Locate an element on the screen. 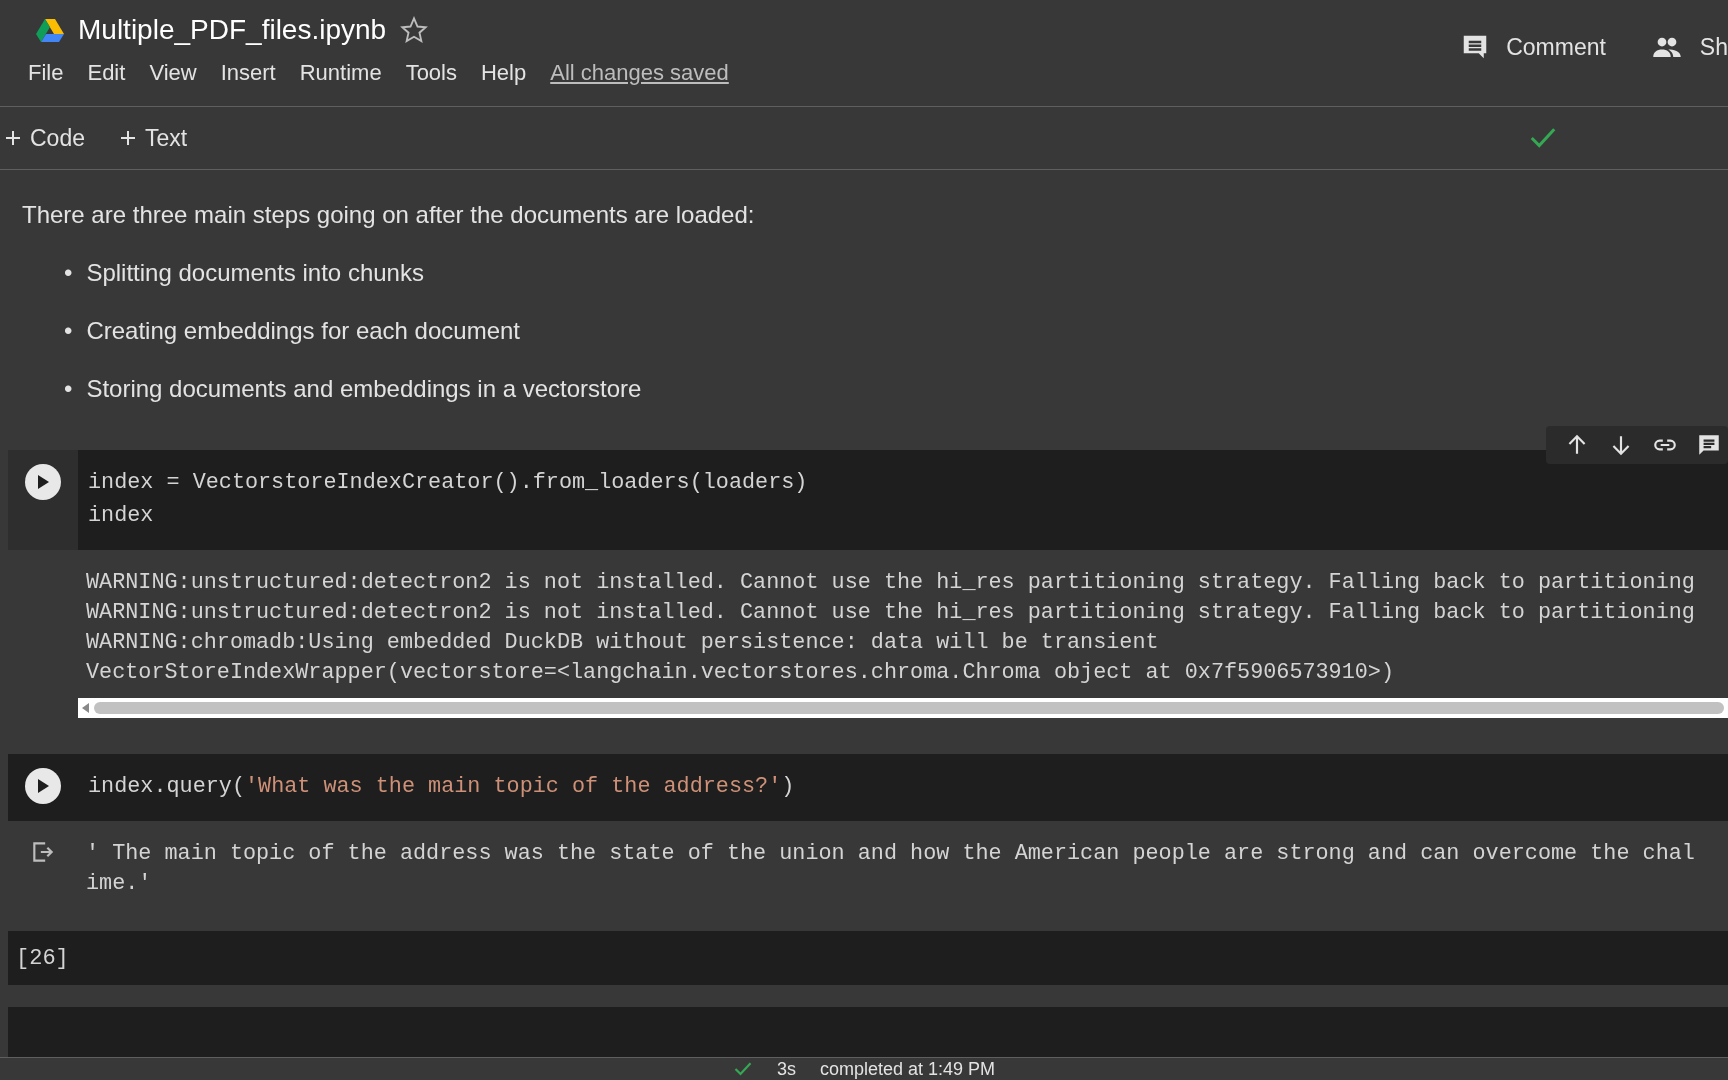  bullet-item: Splitting documents into chunks is located at coordinates (255, 273).